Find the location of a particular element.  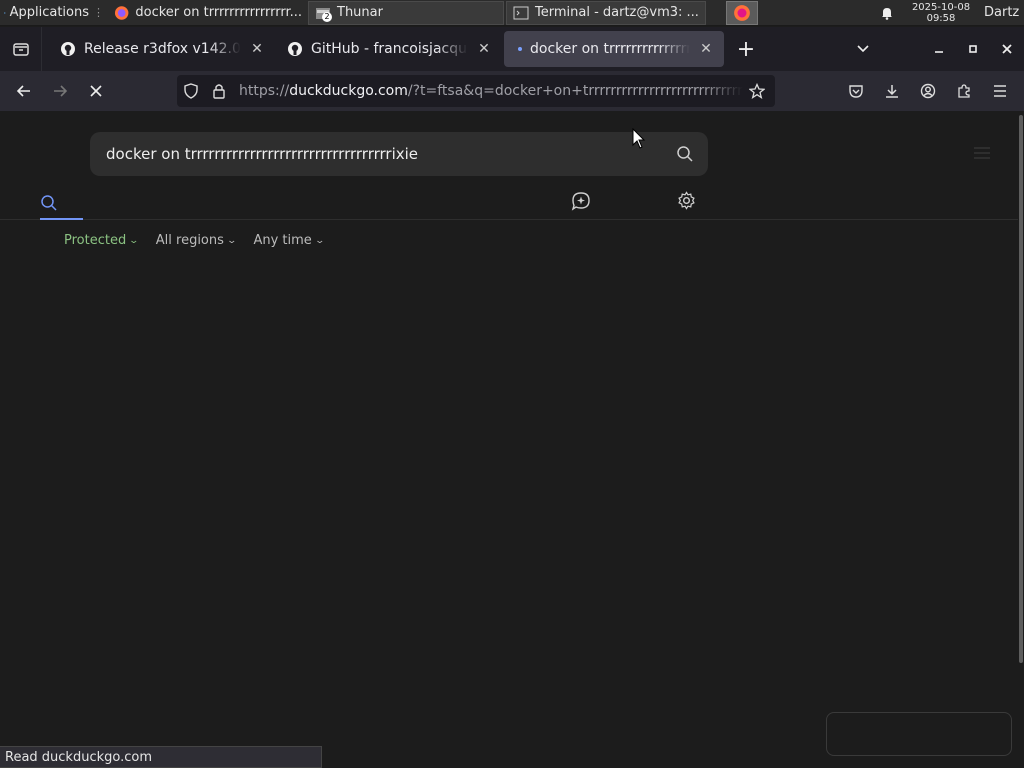

pocket-button is located at coordinates (856, 91).